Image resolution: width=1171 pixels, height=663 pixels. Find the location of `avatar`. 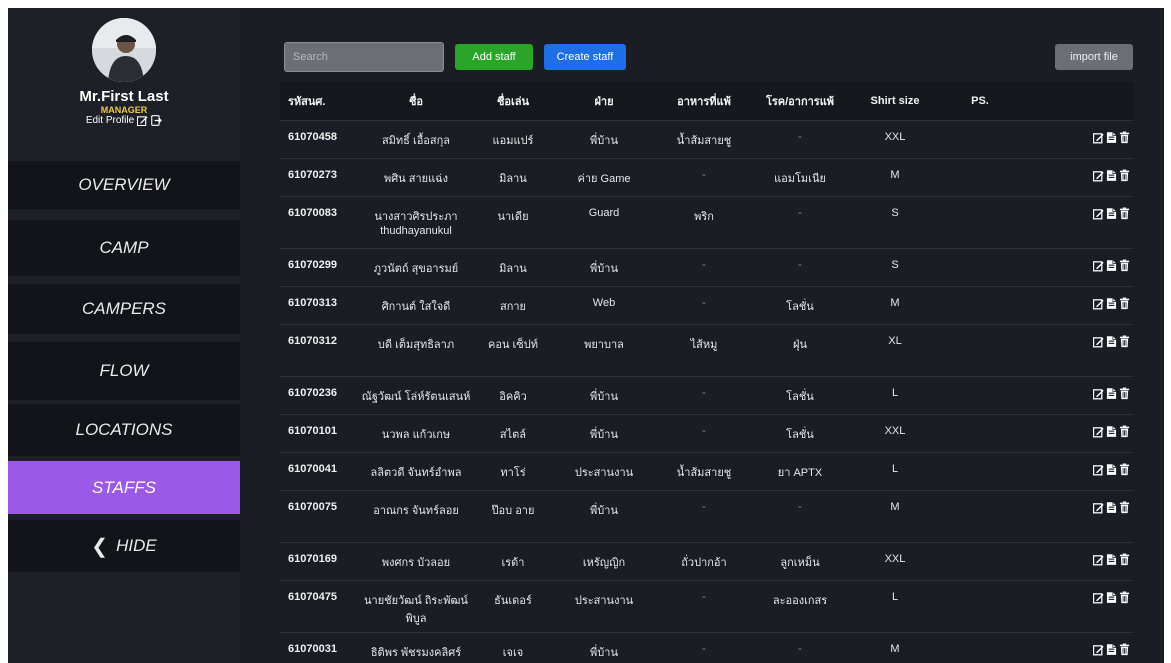

avatar is located at coordinates (124, 50).